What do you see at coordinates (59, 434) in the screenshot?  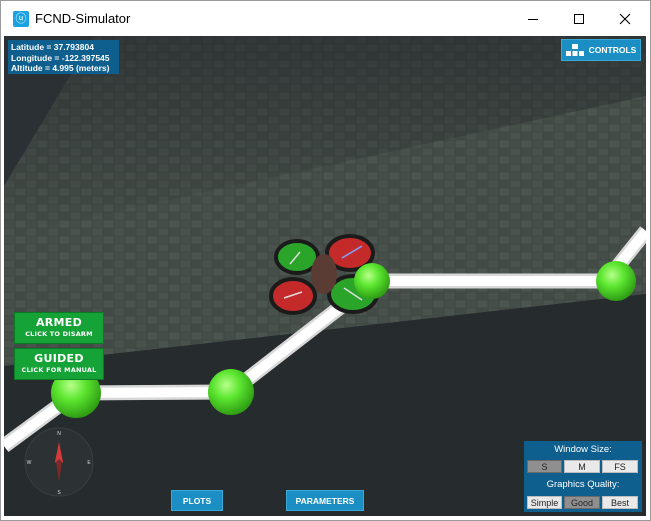 I see `compass-north: N` at bounding box center [59, 434].